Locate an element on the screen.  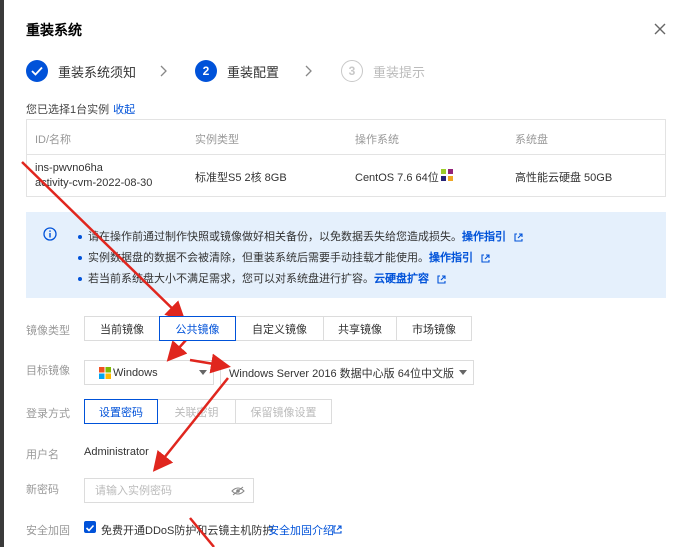
security-checkbox is located at coordinates (90, 527).